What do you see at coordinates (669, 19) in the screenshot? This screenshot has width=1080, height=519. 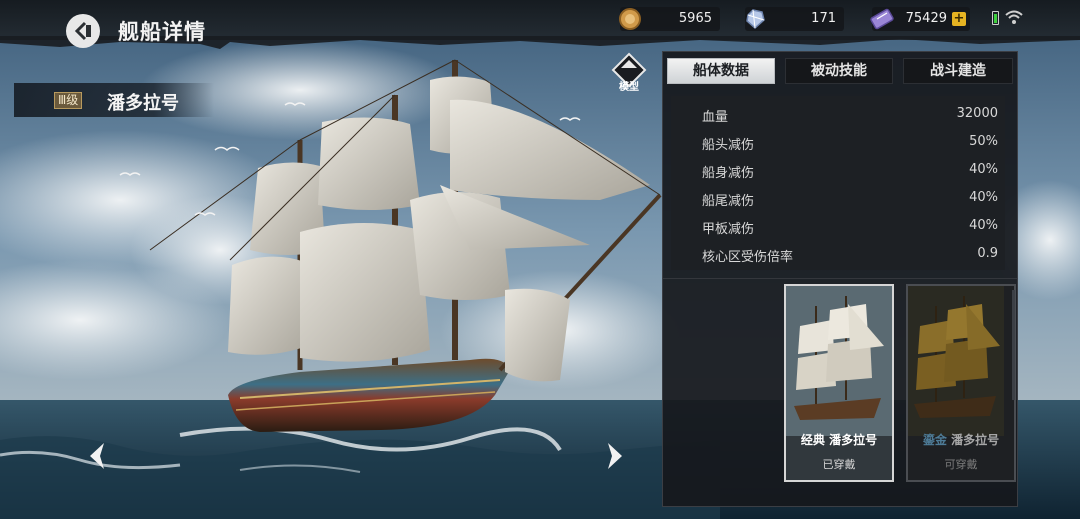 I see `coins-counter: 5965` at bounding box center [669, 19].